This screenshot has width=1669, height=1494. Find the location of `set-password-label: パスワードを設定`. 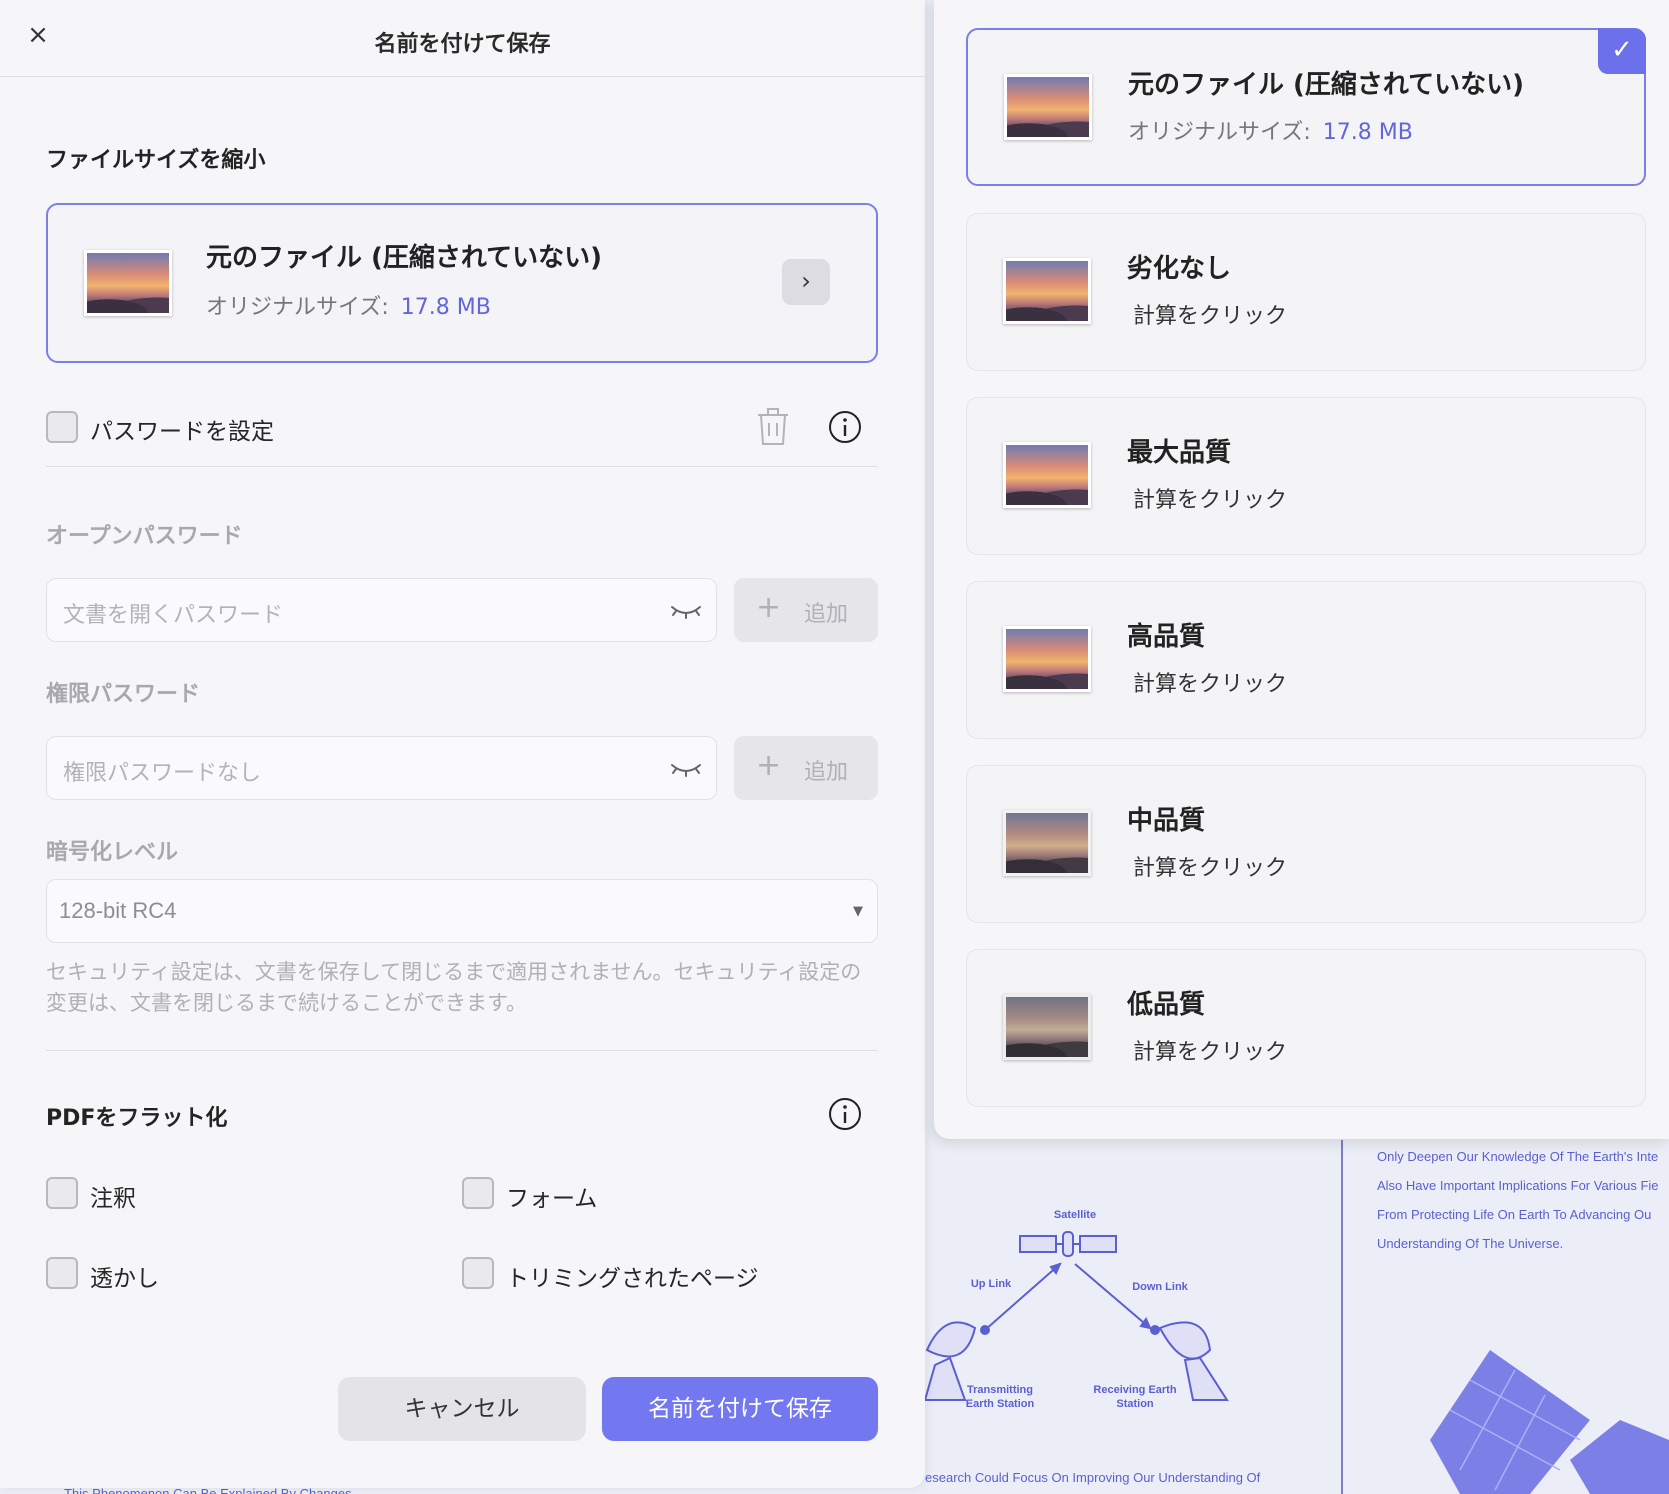

set-password-label: パスワードを設定 is located at coordinates (182, 432).